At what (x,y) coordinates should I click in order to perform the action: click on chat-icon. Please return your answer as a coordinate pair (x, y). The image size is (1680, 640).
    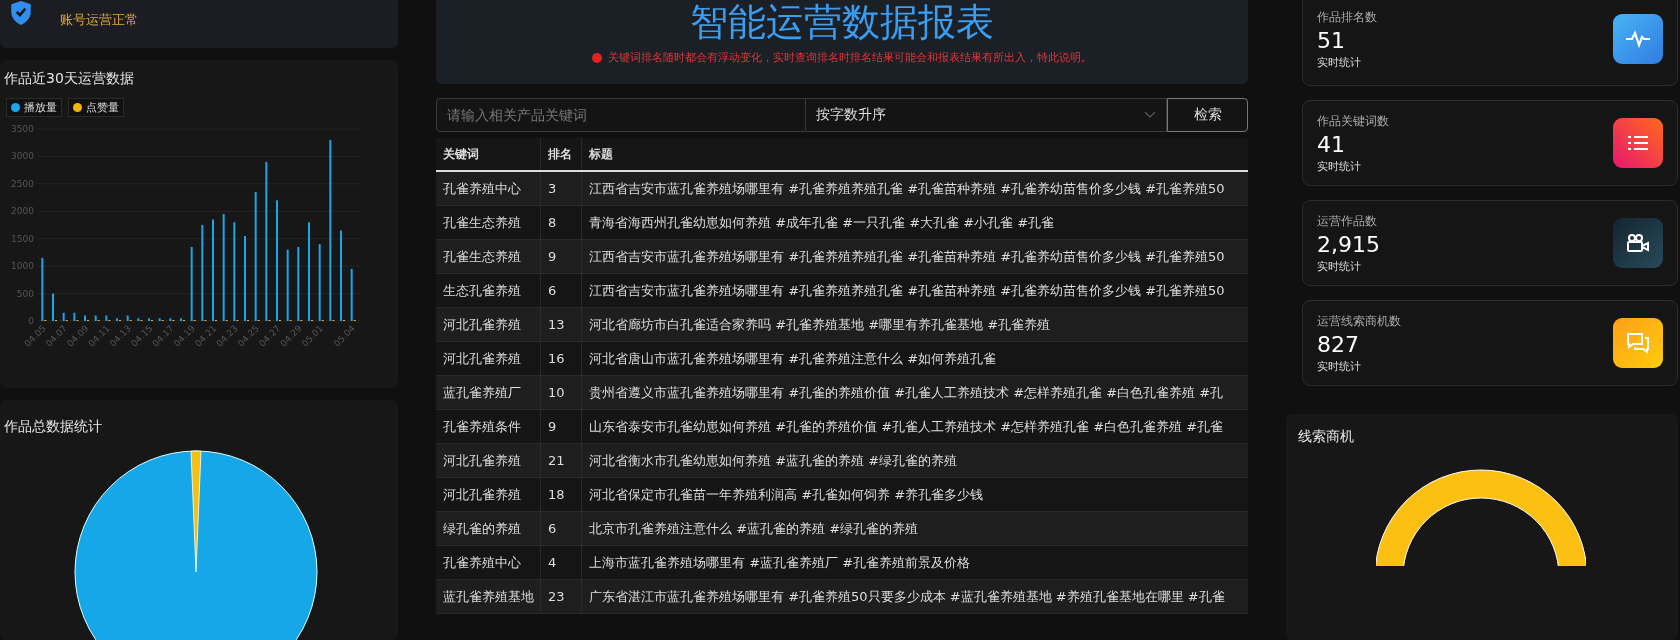
    Looking at the image, I should click on (1638, 343).